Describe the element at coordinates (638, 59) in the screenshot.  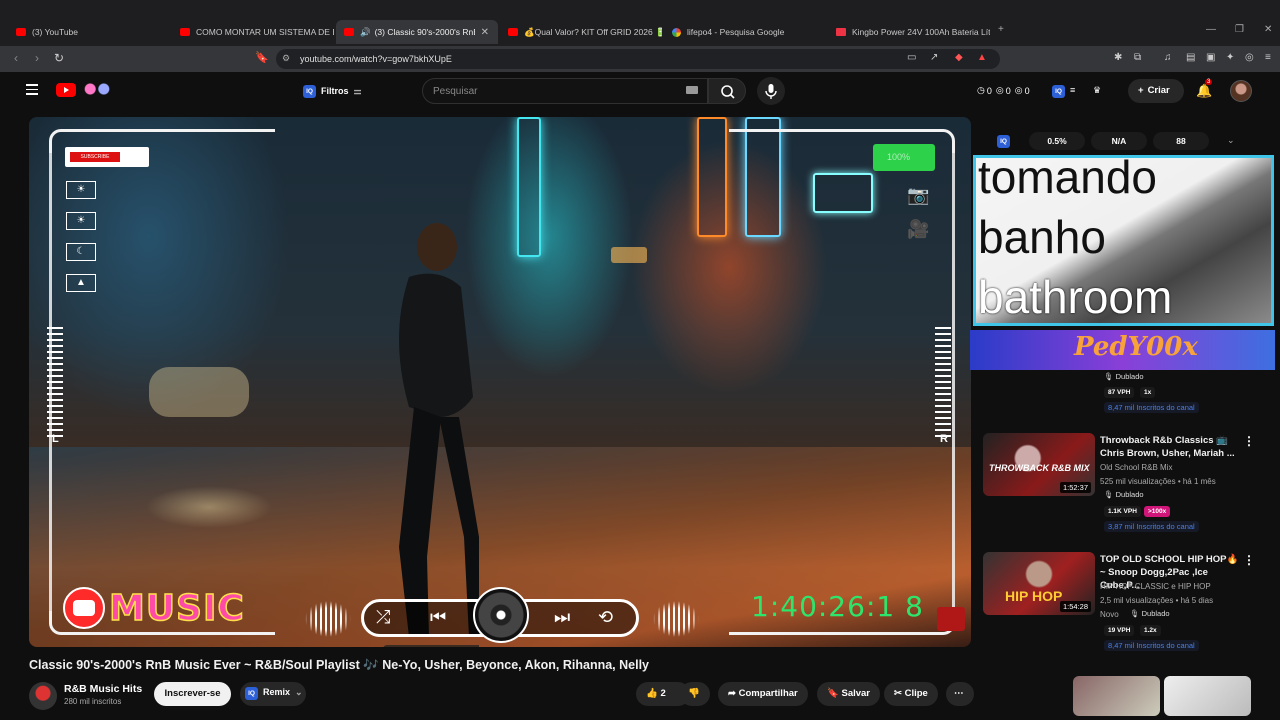
I see `url-field: ⚙ youtube.com/watch?v=gow7bkhXUpE` at that location.